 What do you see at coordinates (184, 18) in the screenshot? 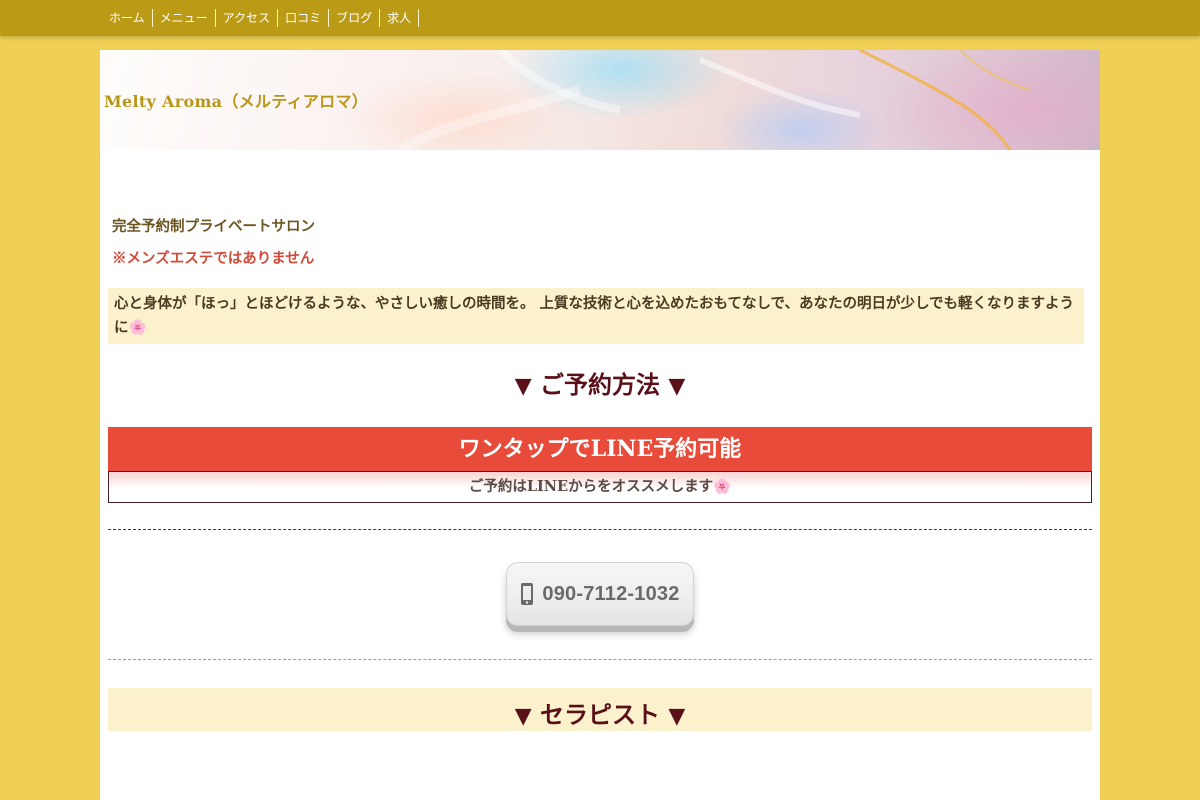
I see `nav-item-menu: メニュー` at bounding box center [184, 18].